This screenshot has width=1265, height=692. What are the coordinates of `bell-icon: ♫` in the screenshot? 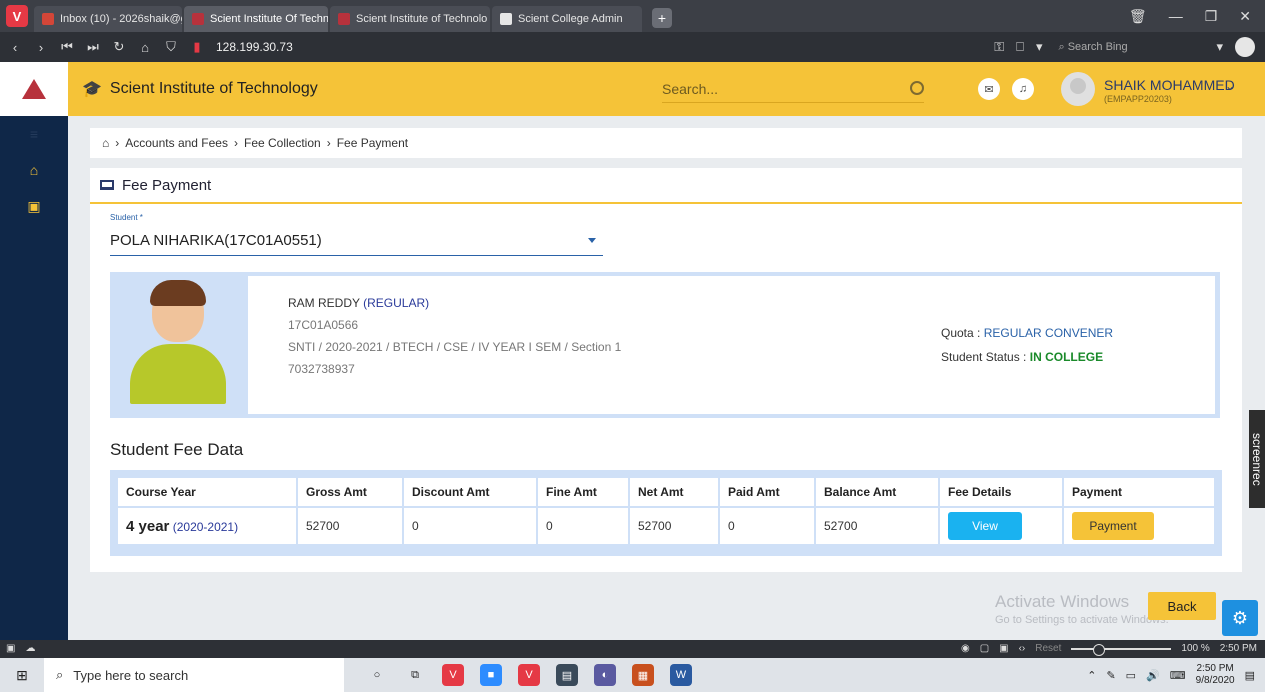 It's located at (1023, 89).